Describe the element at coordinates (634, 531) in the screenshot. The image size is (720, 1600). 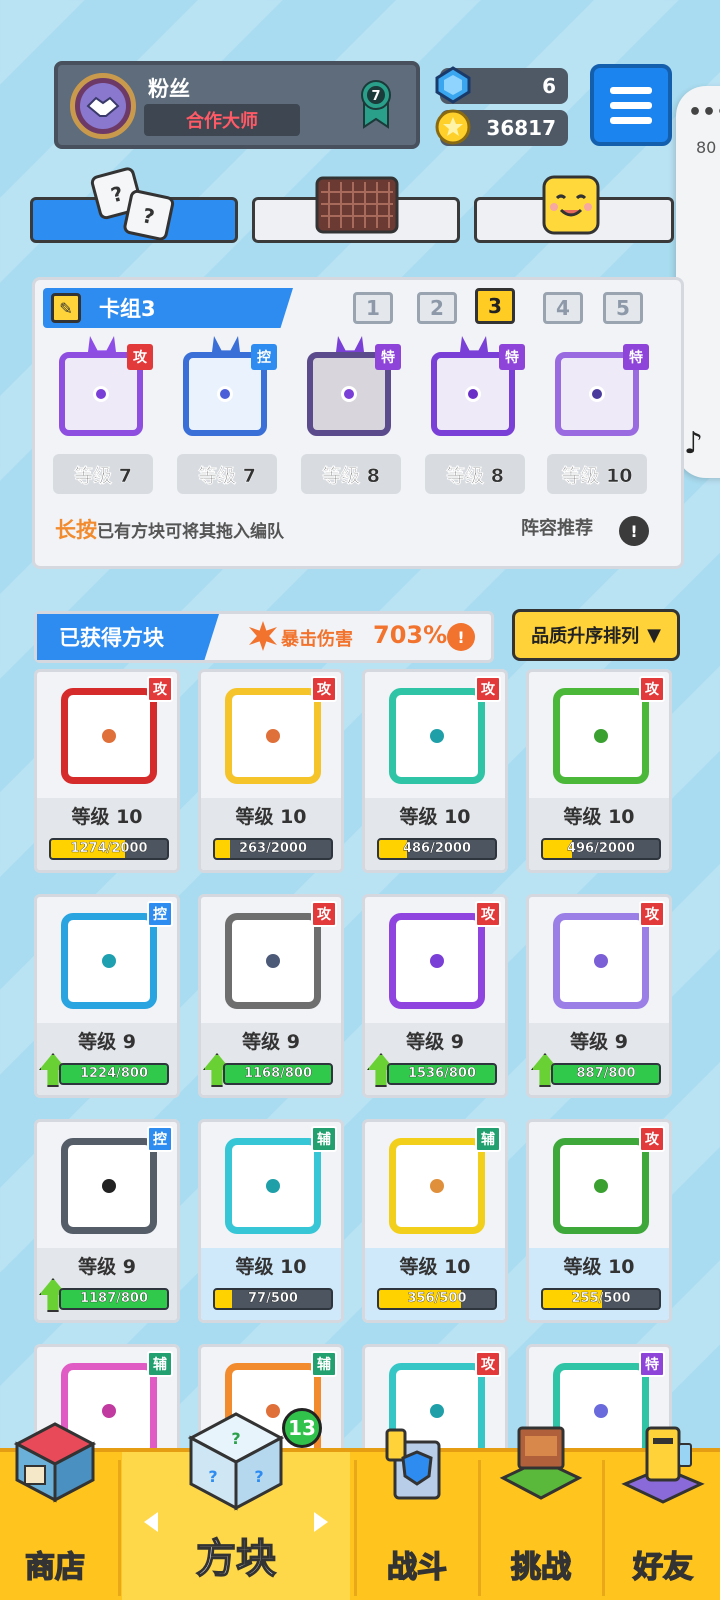
I see `info-icon: !` at that location.